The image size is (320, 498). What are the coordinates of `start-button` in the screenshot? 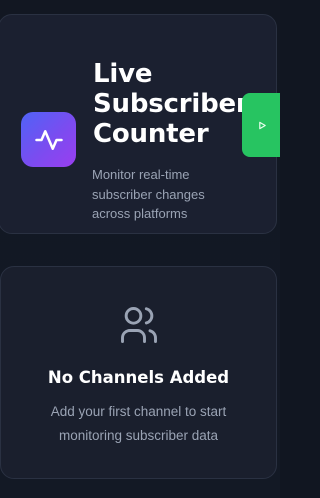 It's located at (261, 125).